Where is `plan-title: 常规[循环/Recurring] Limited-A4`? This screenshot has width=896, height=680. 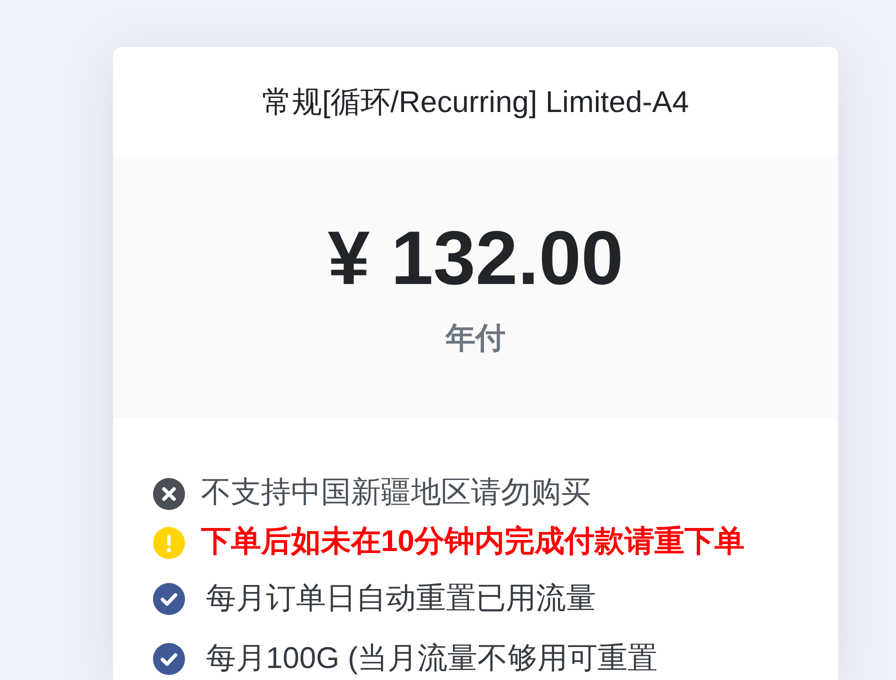
plan-title: 常规[循环/Recurring] Limited-A4 is located at coordinates (475, 102).